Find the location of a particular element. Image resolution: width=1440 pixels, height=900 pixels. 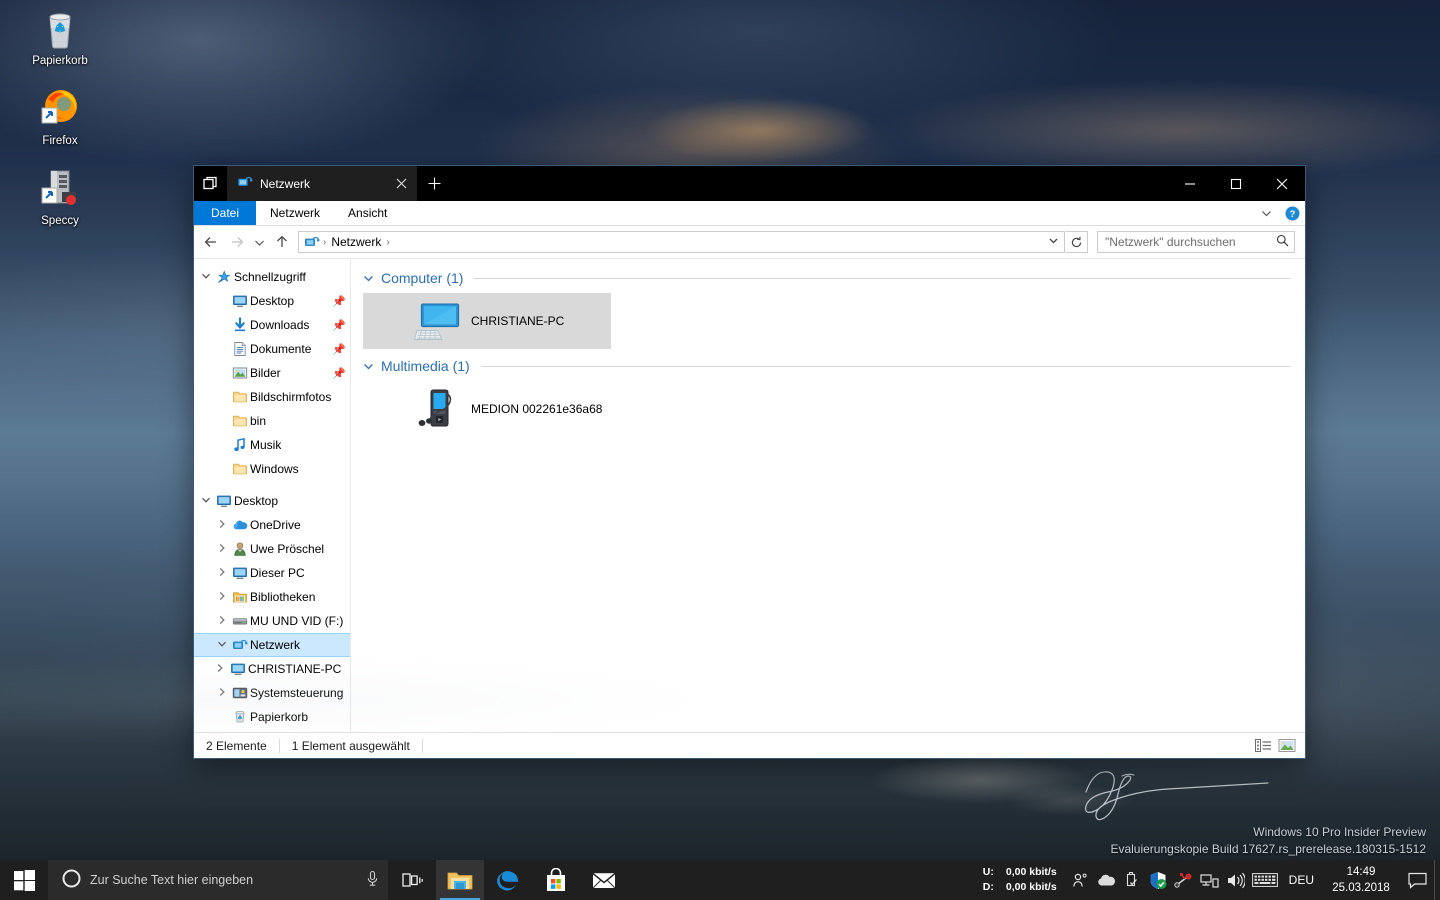

file-explorer-icon is located at coordinates (460, 880).